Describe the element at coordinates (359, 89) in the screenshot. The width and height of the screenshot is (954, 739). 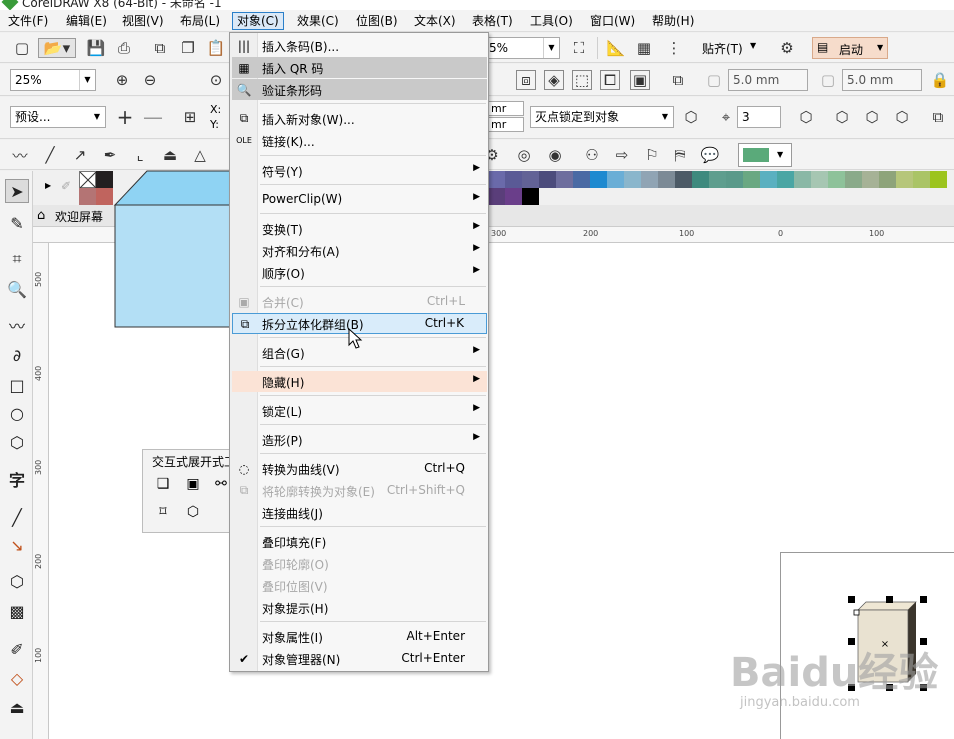
I see `menu-item-validate-barcode: 🔍 验证条形码` at that location.